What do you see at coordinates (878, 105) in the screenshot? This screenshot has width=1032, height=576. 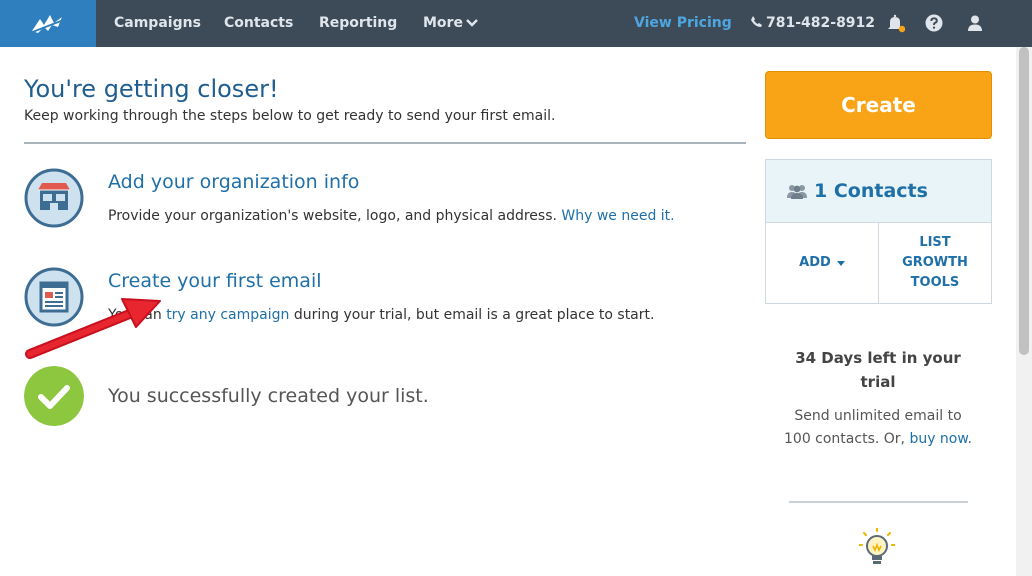 I see `create-button: Create` at bounding box center [878, 105].